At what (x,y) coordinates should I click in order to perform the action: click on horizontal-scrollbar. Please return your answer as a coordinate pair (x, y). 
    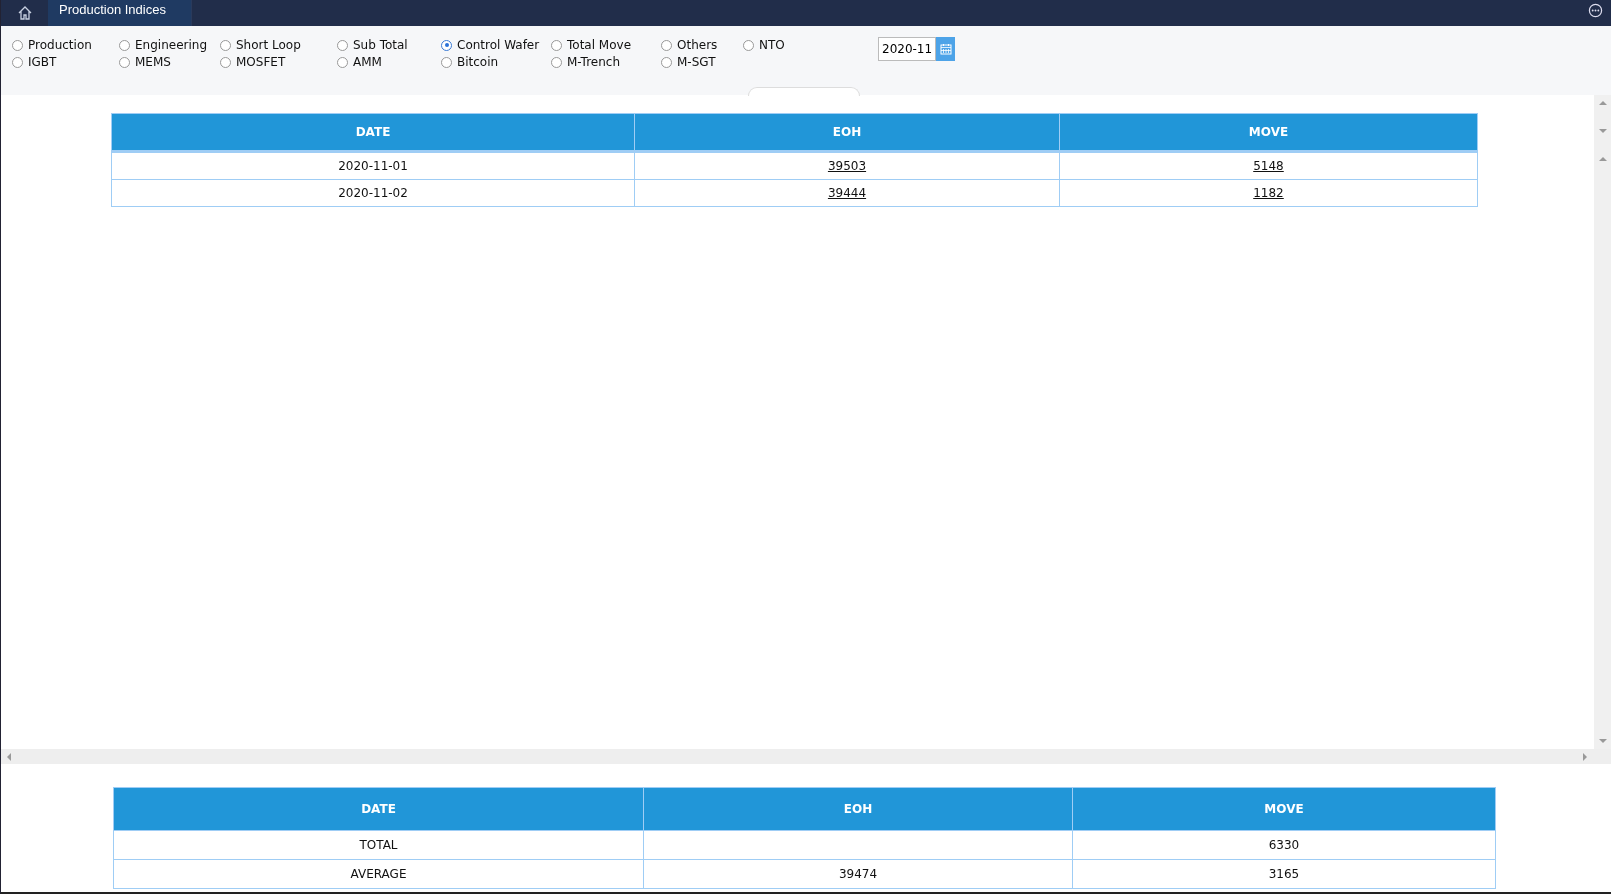
    Looking at the image, I should click on (806, 756).